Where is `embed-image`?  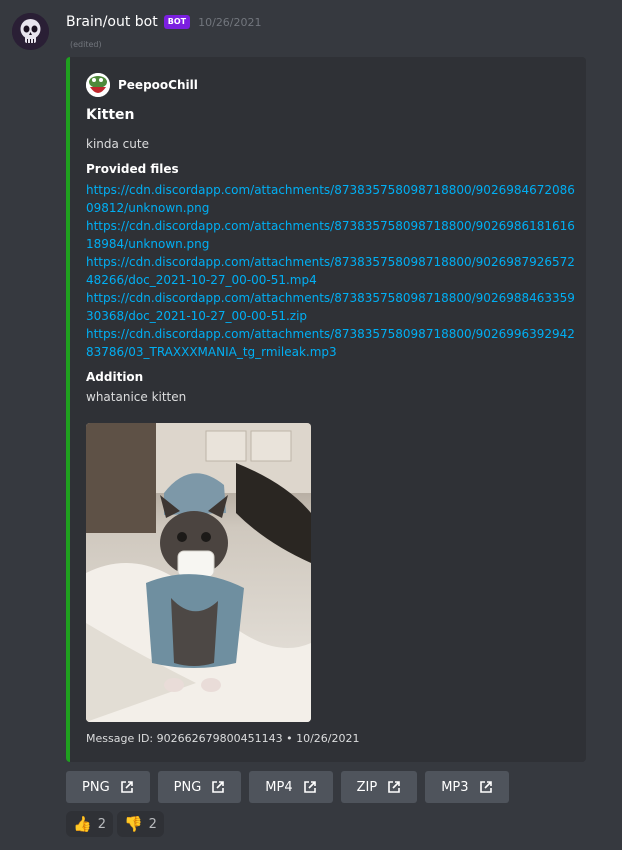 embed-image is located at coordinates (198, 572).